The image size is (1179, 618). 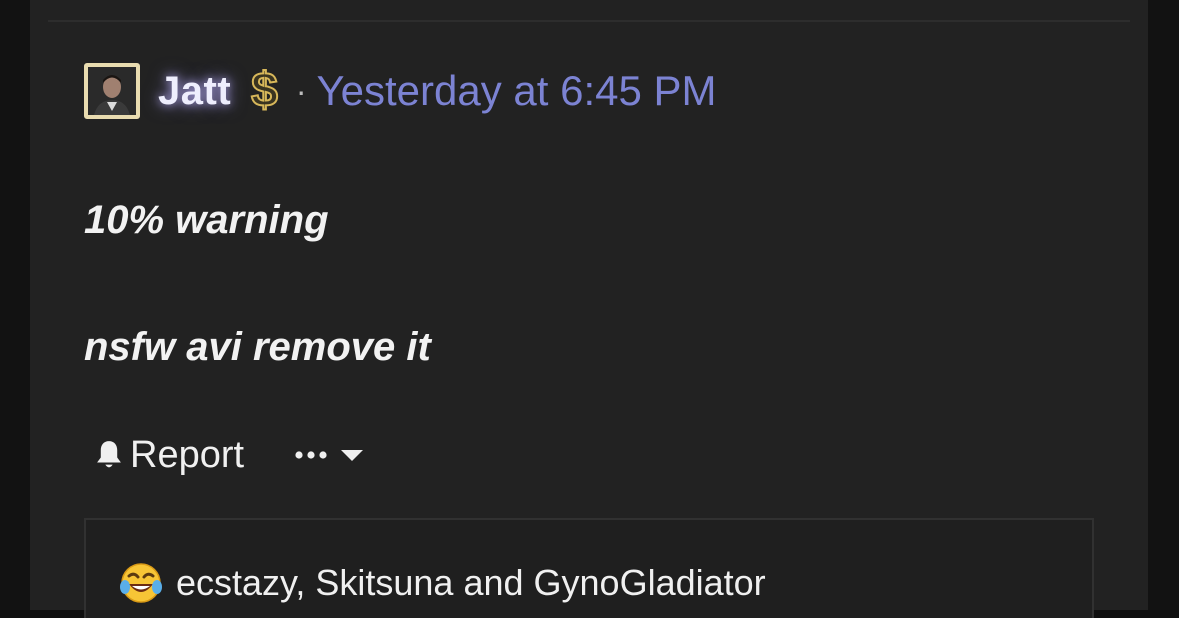 I want to click on divider, so click(x=589, y=21).